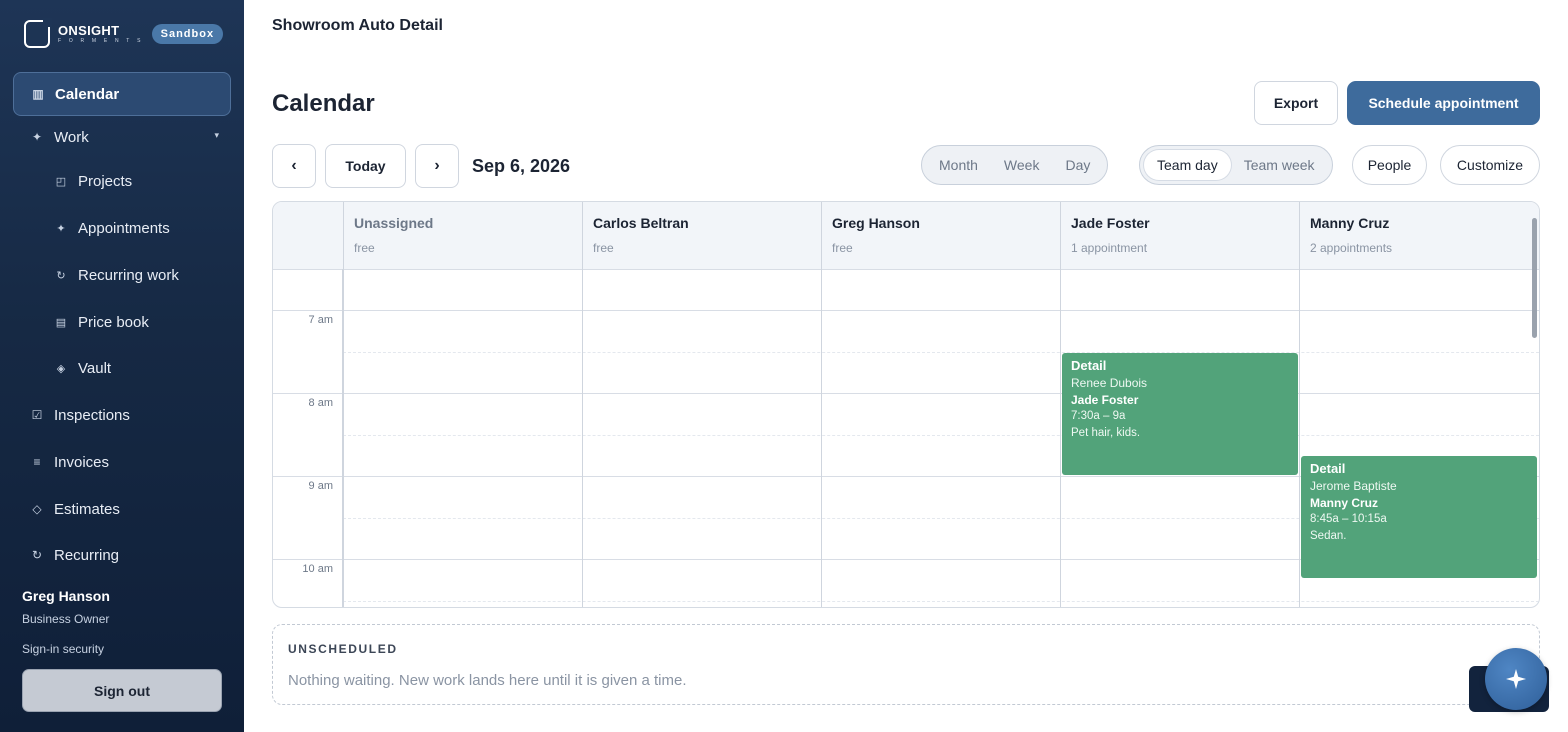  Describe the element at coordinates (1353, 486) in the screenshot. I see `appointment-client: Jerome Baptiste` at that location.